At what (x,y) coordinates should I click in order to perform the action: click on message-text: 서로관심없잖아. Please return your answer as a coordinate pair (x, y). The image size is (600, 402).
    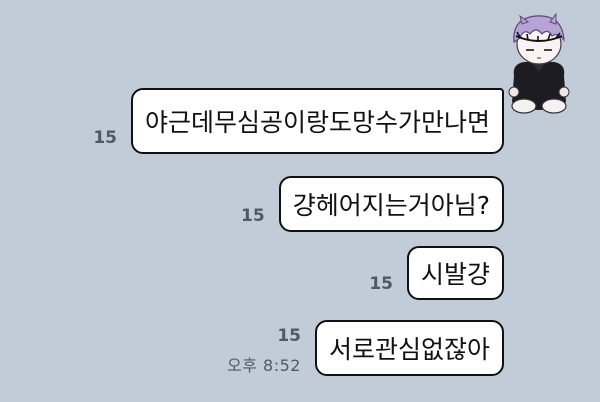
    Looking at the image, I should click on (409, 349).